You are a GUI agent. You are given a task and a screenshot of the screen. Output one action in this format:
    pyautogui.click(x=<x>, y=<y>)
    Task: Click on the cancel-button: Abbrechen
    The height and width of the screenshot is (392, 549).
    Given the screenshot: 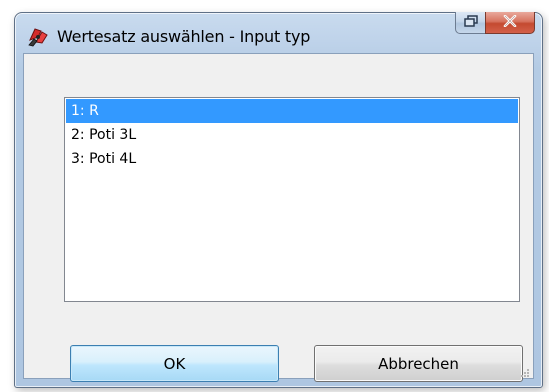 What is the action you would take?
    pyautogui.click(x=418, y=363)
    